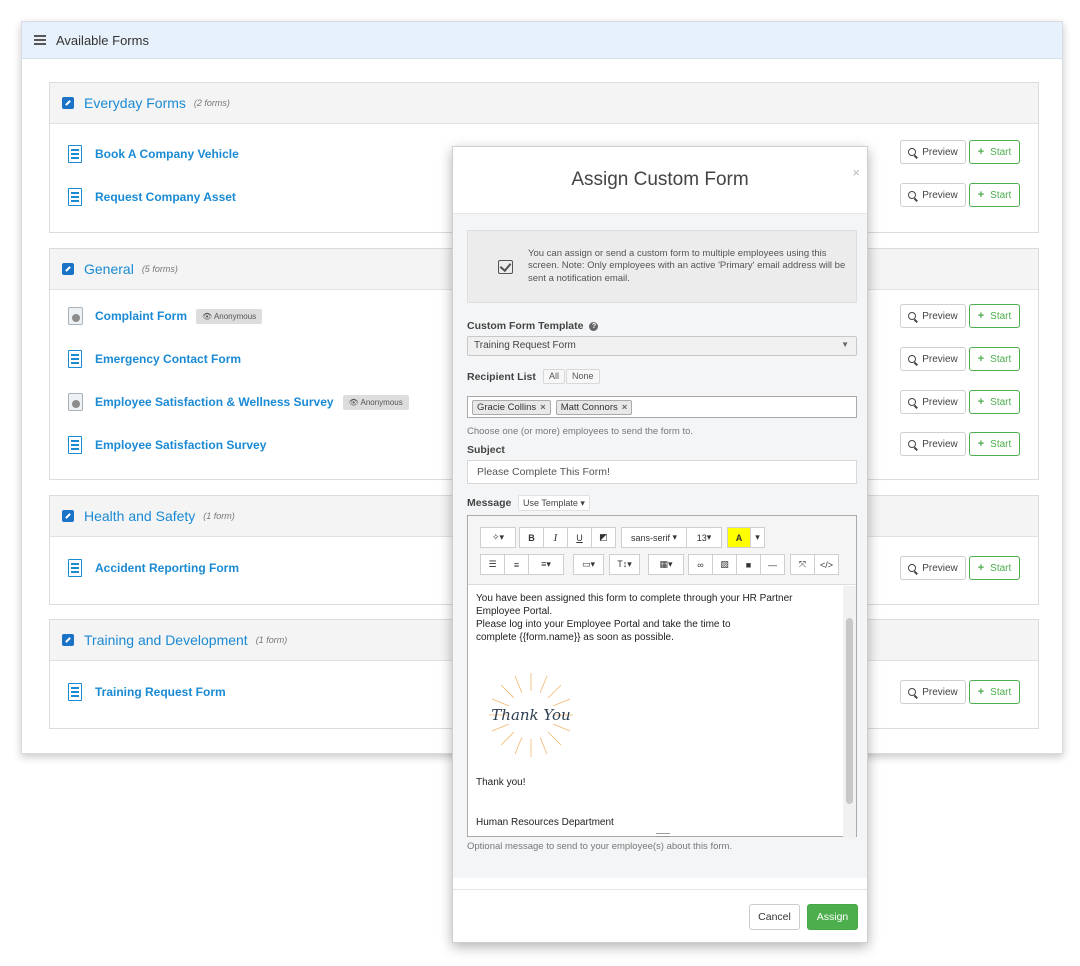 The width and height of the screenshot is (1080, 966). I want to click on form-link: Emergency Contact Form, so click(168, 359).